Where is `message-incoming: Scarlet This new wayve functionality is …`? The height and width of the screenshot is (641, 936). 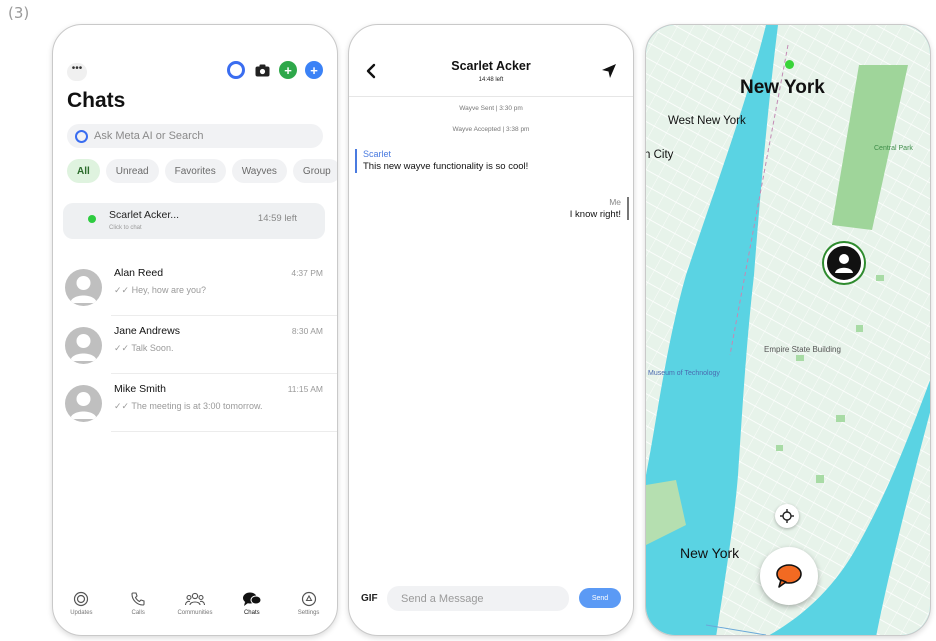
message-incoming: Scarlet This new wayve functionality is … is located at coordinates (455, 161).